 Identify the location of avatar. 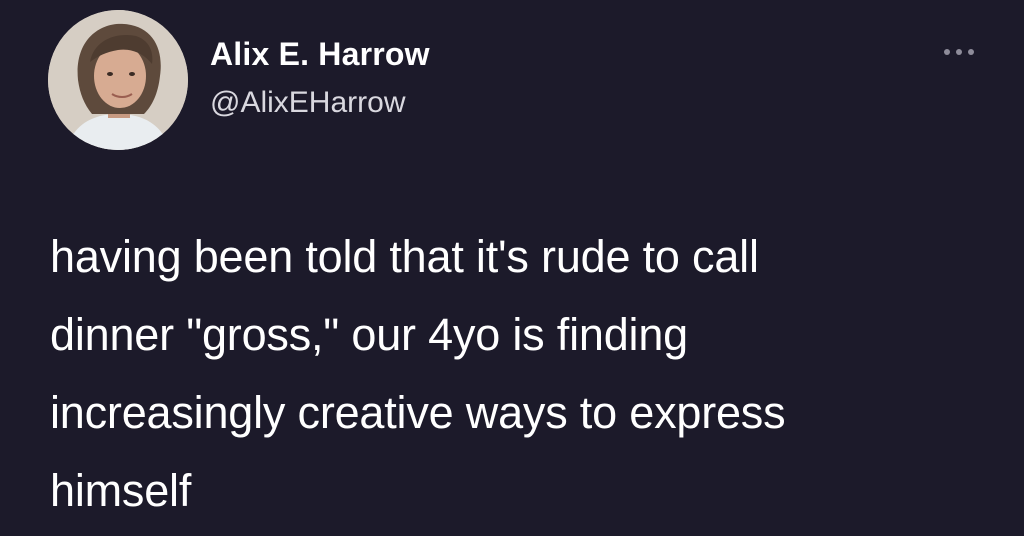
(118, 80).